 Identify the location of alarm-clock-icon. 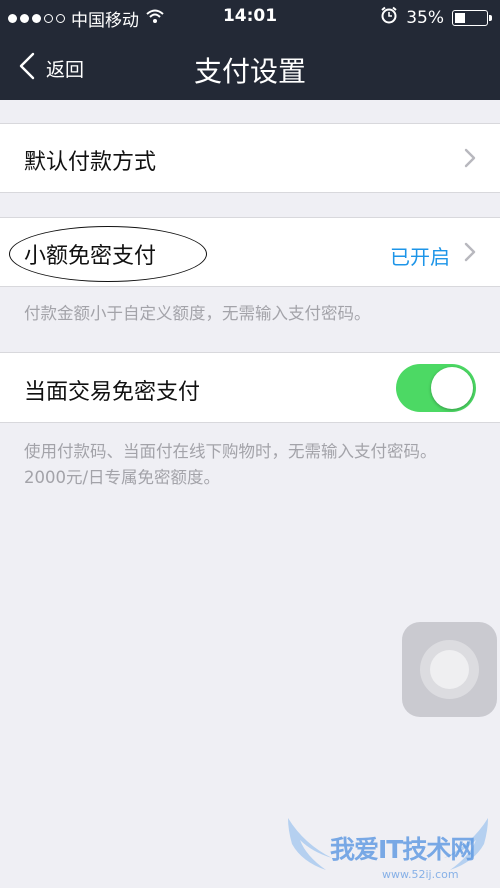
(389, 17).